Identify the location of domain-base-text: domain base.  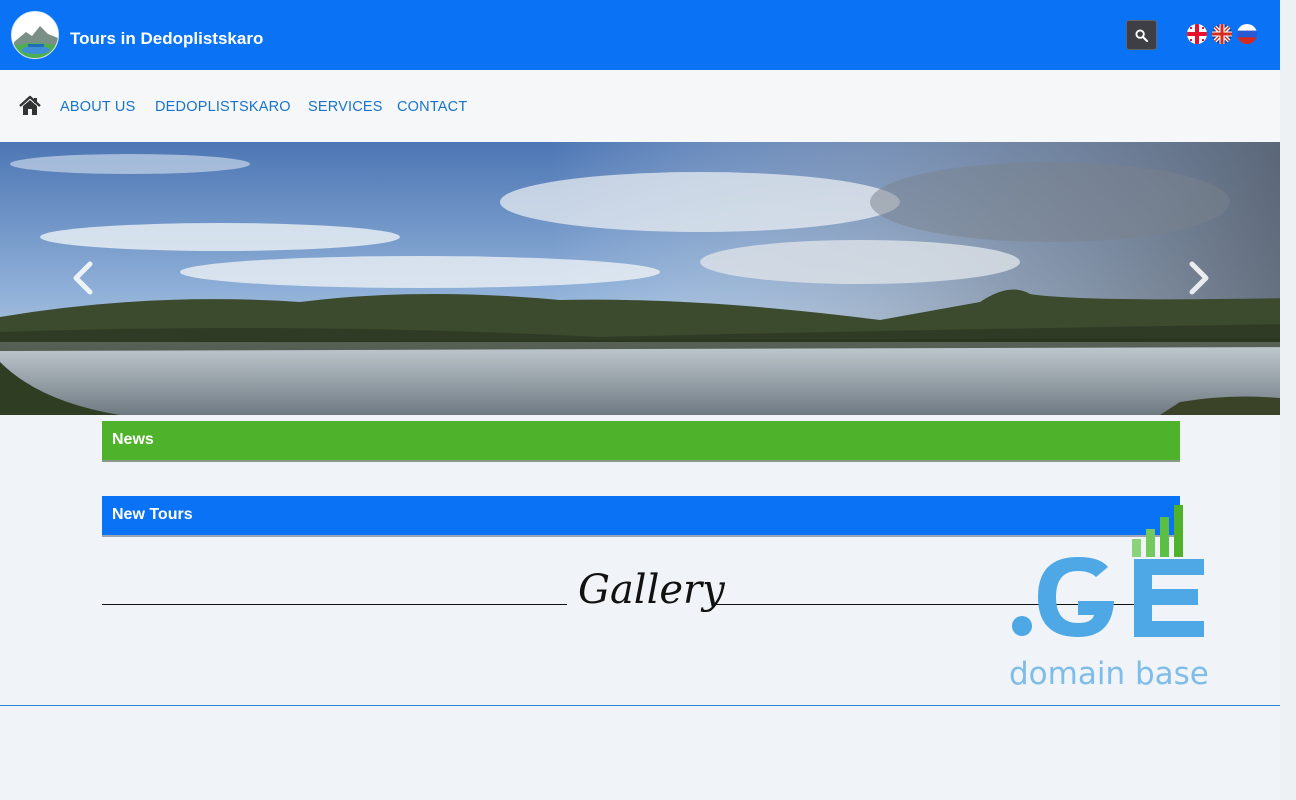
(1109, 674).